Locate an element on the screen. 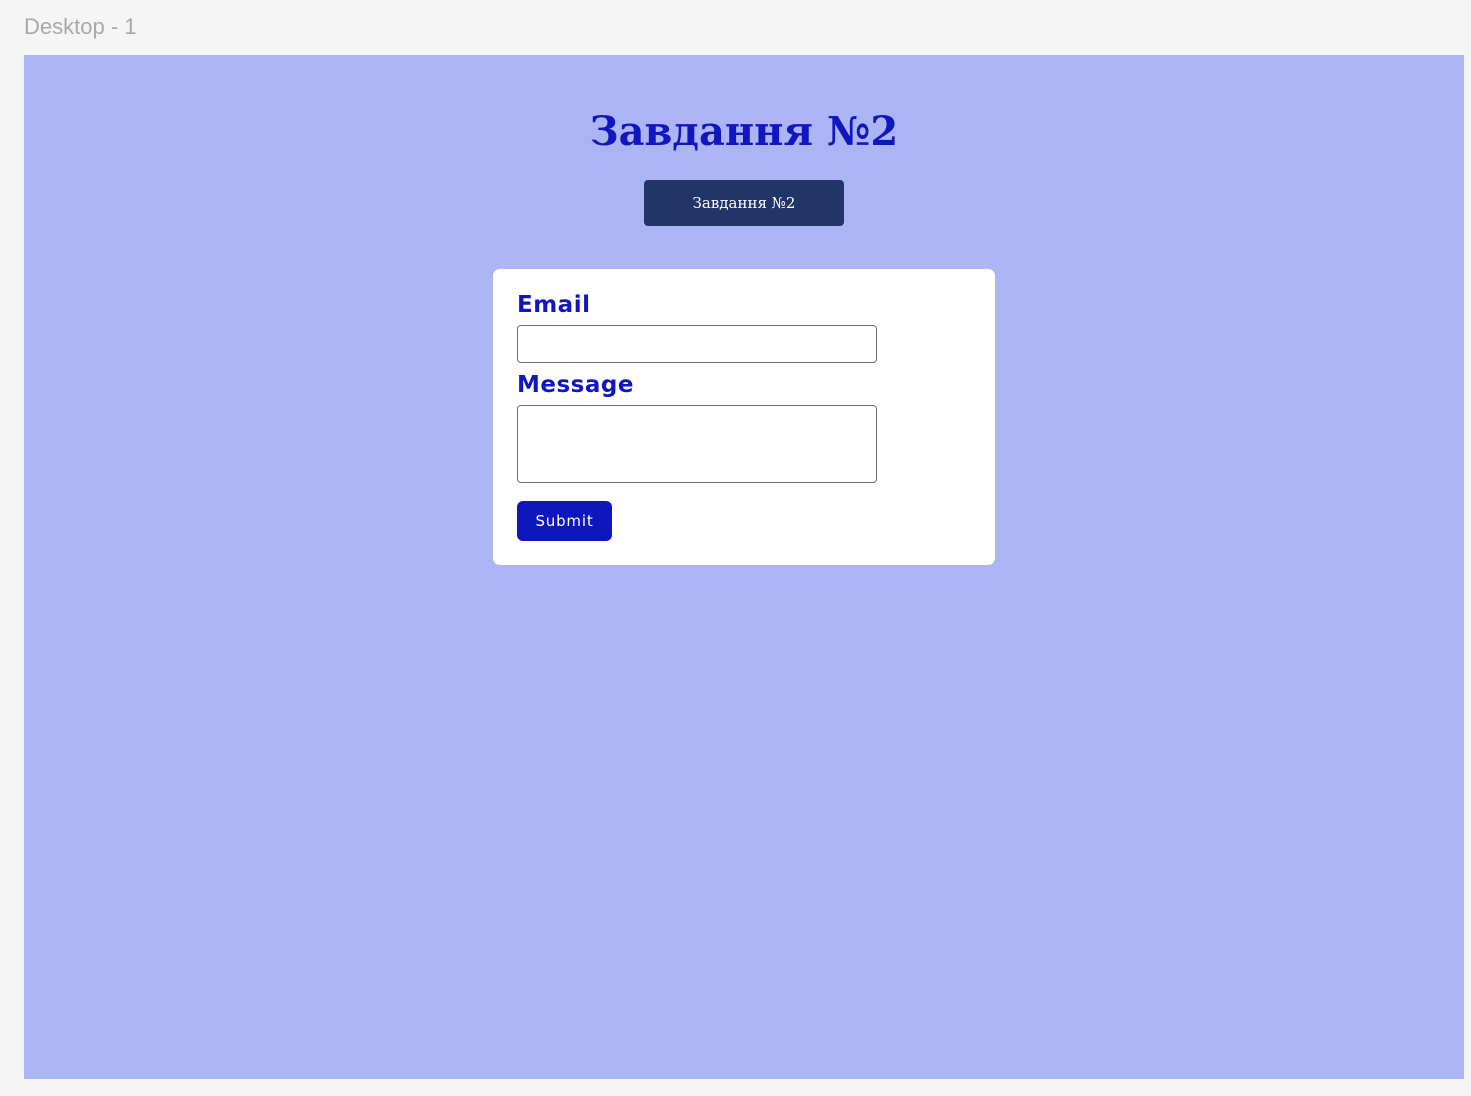 The image size is (1471, 1096). contact-form-card: Email Message Submit is located at coordinates (744, 417).